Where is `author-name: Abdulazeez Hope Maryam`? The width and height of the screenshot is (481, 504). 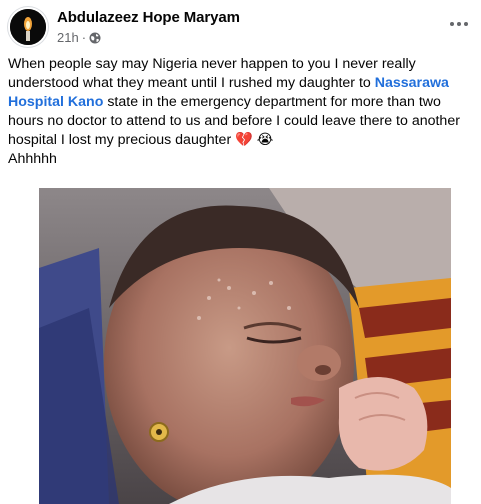
author-name: Abdulazeez Hope Maryam is located at coordinates (148, 17).